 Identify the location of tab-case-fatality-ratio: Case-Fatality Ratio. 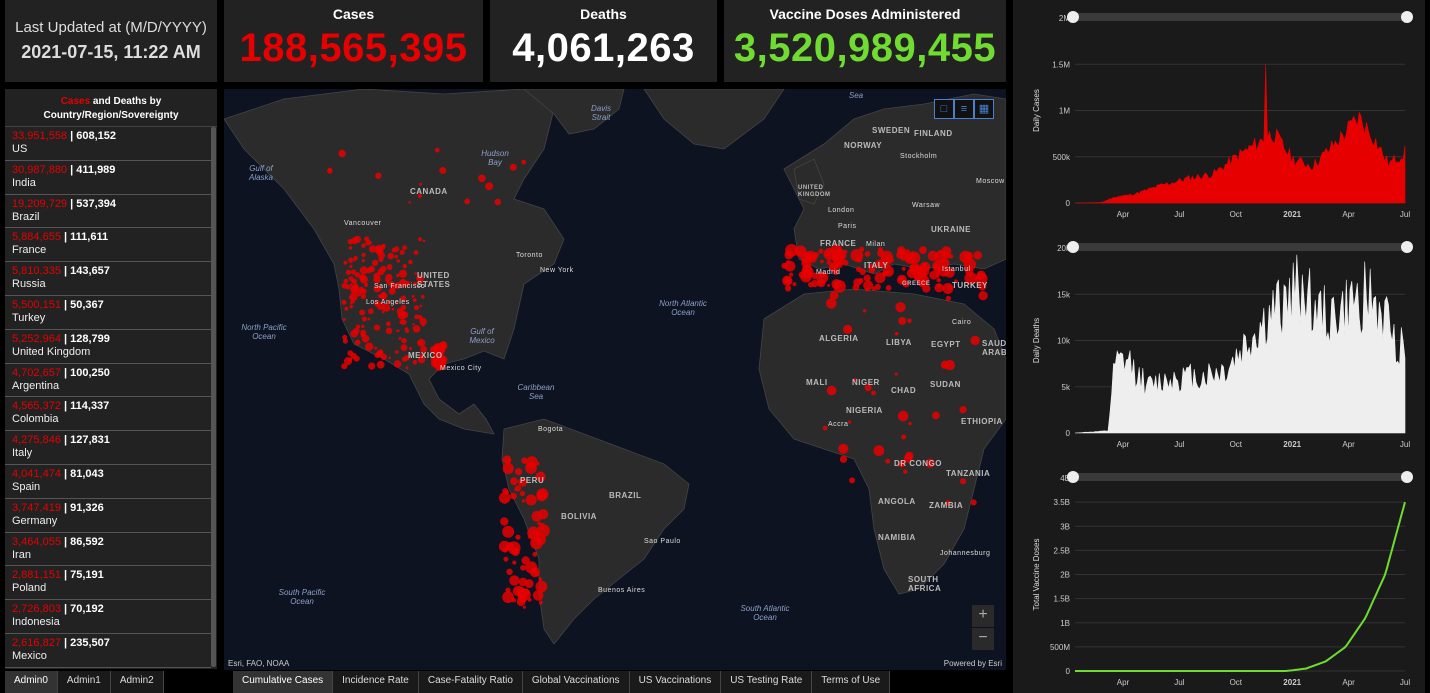
(470, 682).